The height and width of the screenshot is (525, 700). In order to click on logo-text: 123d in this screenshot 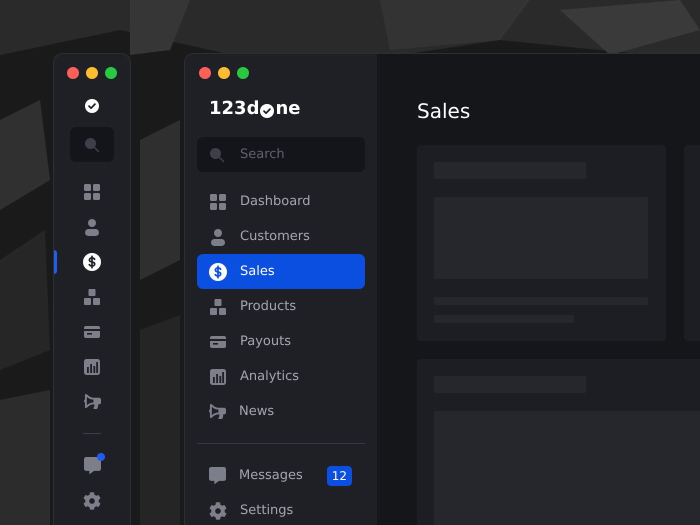, I will do `click(234, 109)`.